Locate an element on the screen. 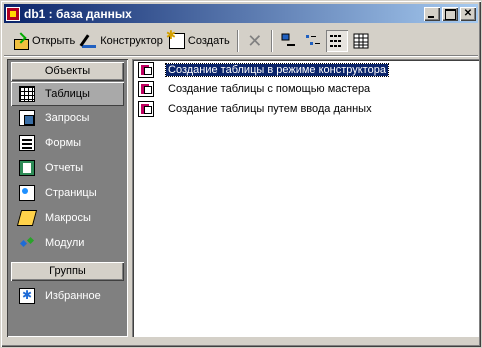  create-icon is located at coordinates (175, 38).